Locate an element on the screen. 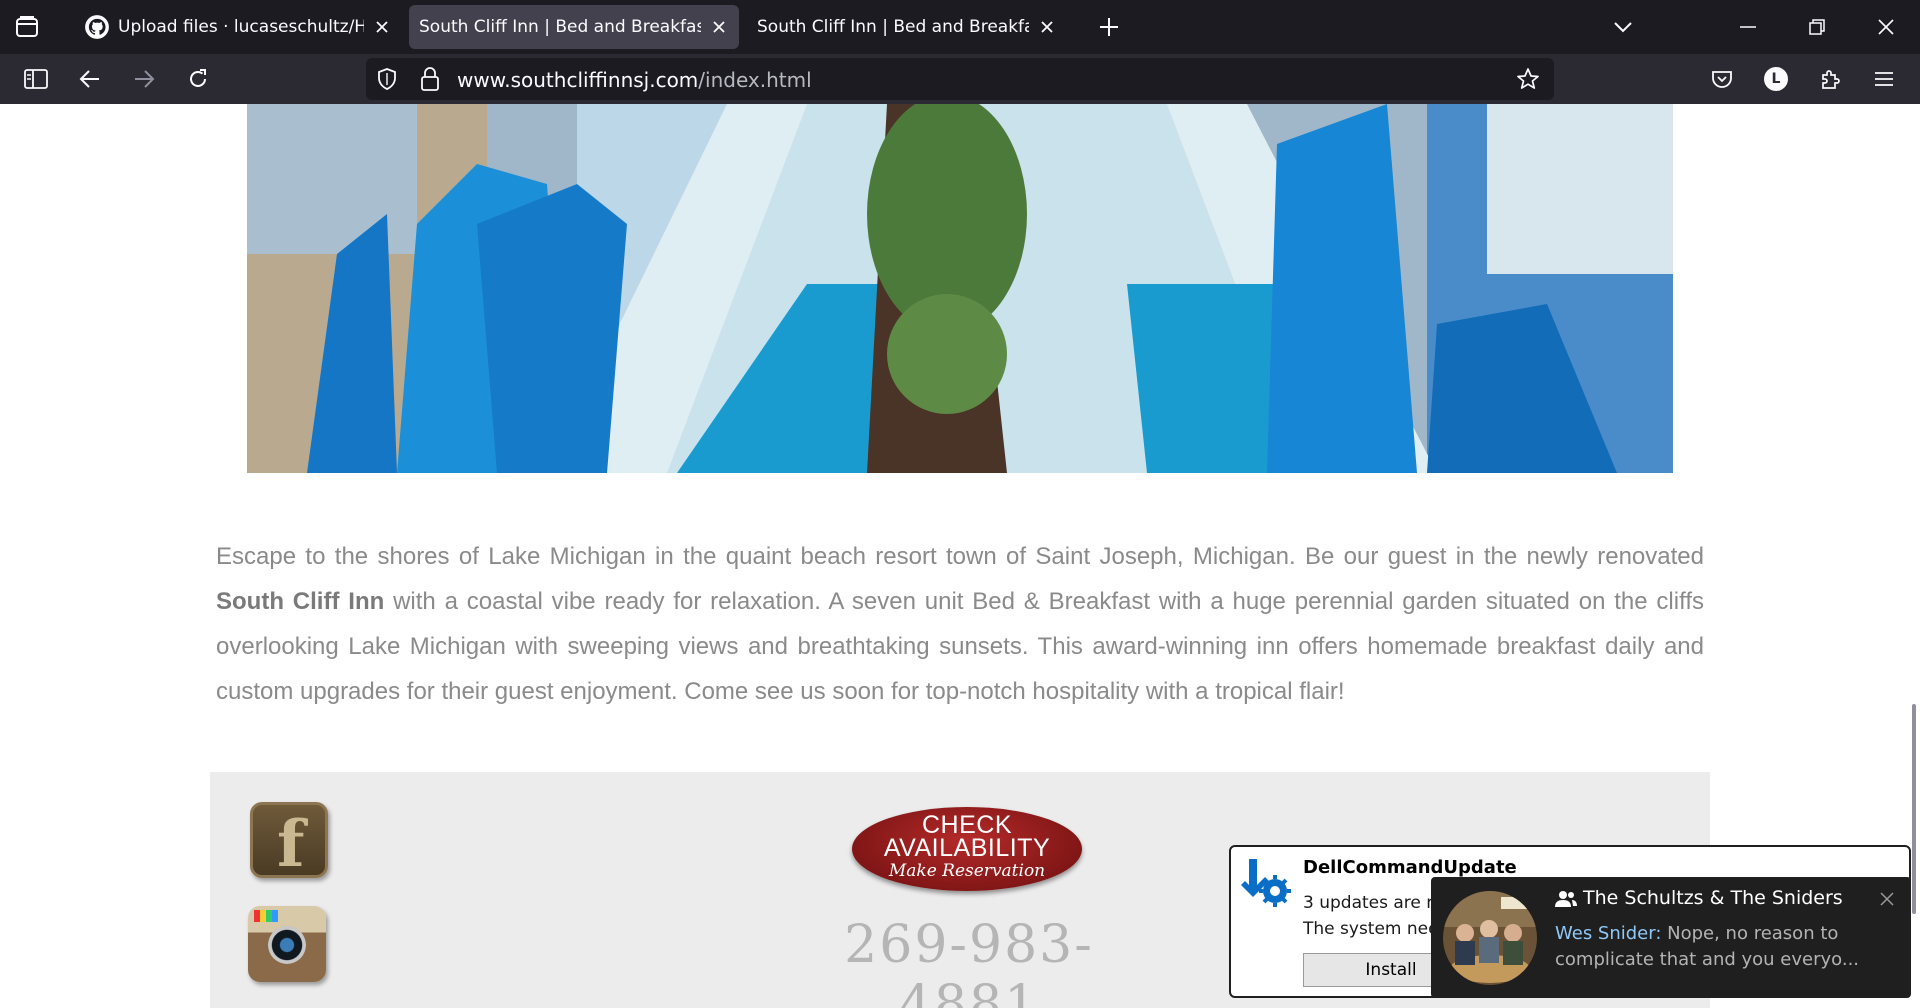 The width and height of the screenshot is (1920, 1008). minimize-icon is located at coordinates (1748, 27).